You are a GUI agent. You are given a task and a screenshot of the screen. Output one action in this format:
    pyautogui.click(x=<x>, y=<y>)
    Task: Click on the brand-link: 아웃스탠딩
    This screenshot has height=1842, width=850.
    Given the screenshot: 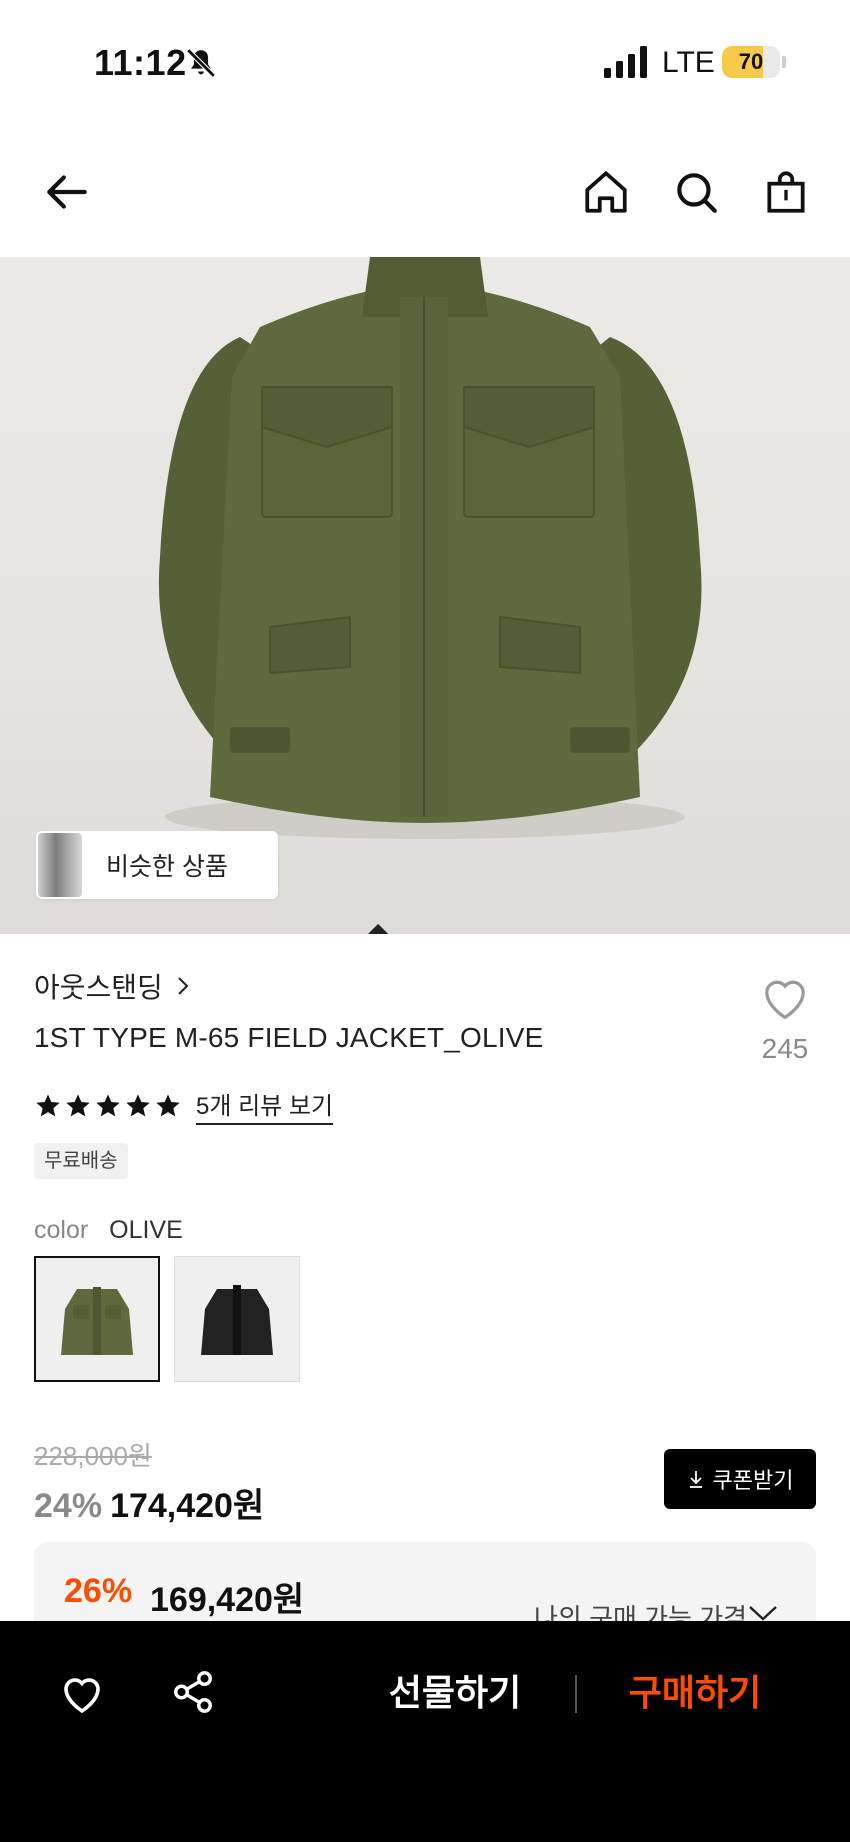 What is the action you would take?
    pyautogui.click(x=112, y=986)
    